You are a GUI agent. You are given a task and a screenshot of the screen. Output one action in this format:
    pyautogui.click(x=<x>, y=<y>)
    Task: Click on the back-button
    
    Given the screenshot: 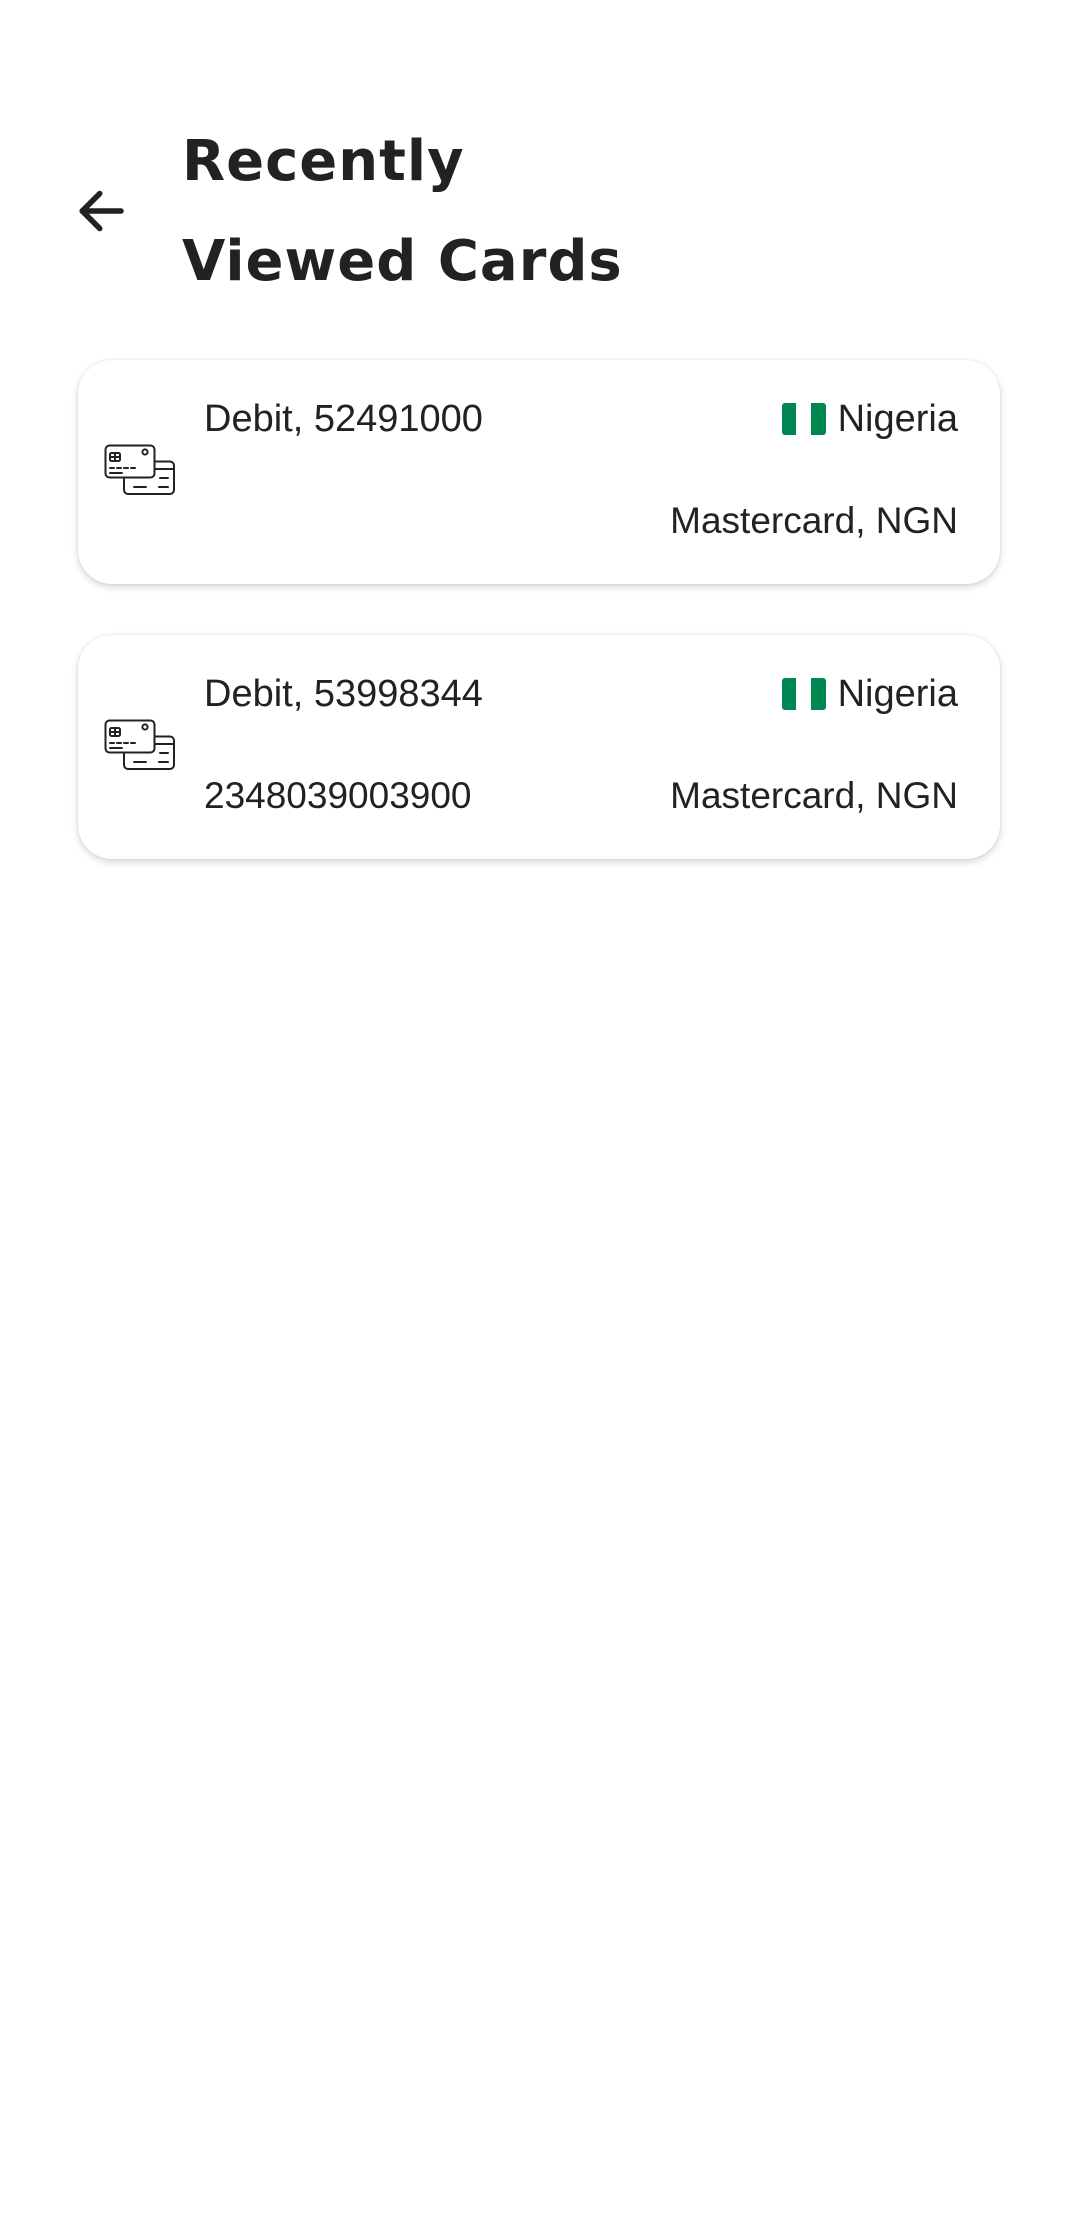 What is the action you would take?
    pyautogui.click(x=101, y=211)
    